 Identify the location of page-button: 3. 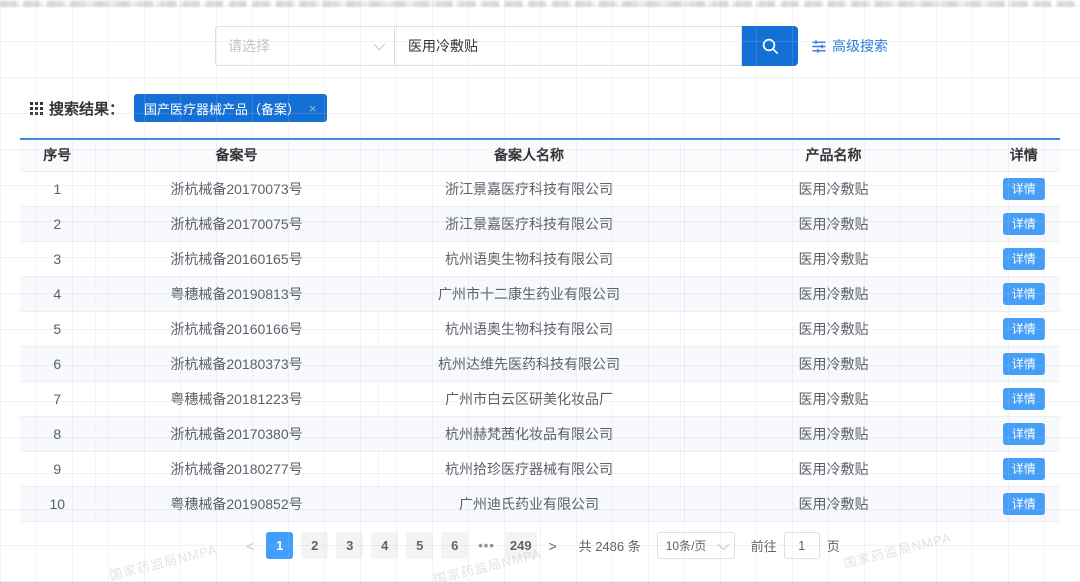
(350, 545).